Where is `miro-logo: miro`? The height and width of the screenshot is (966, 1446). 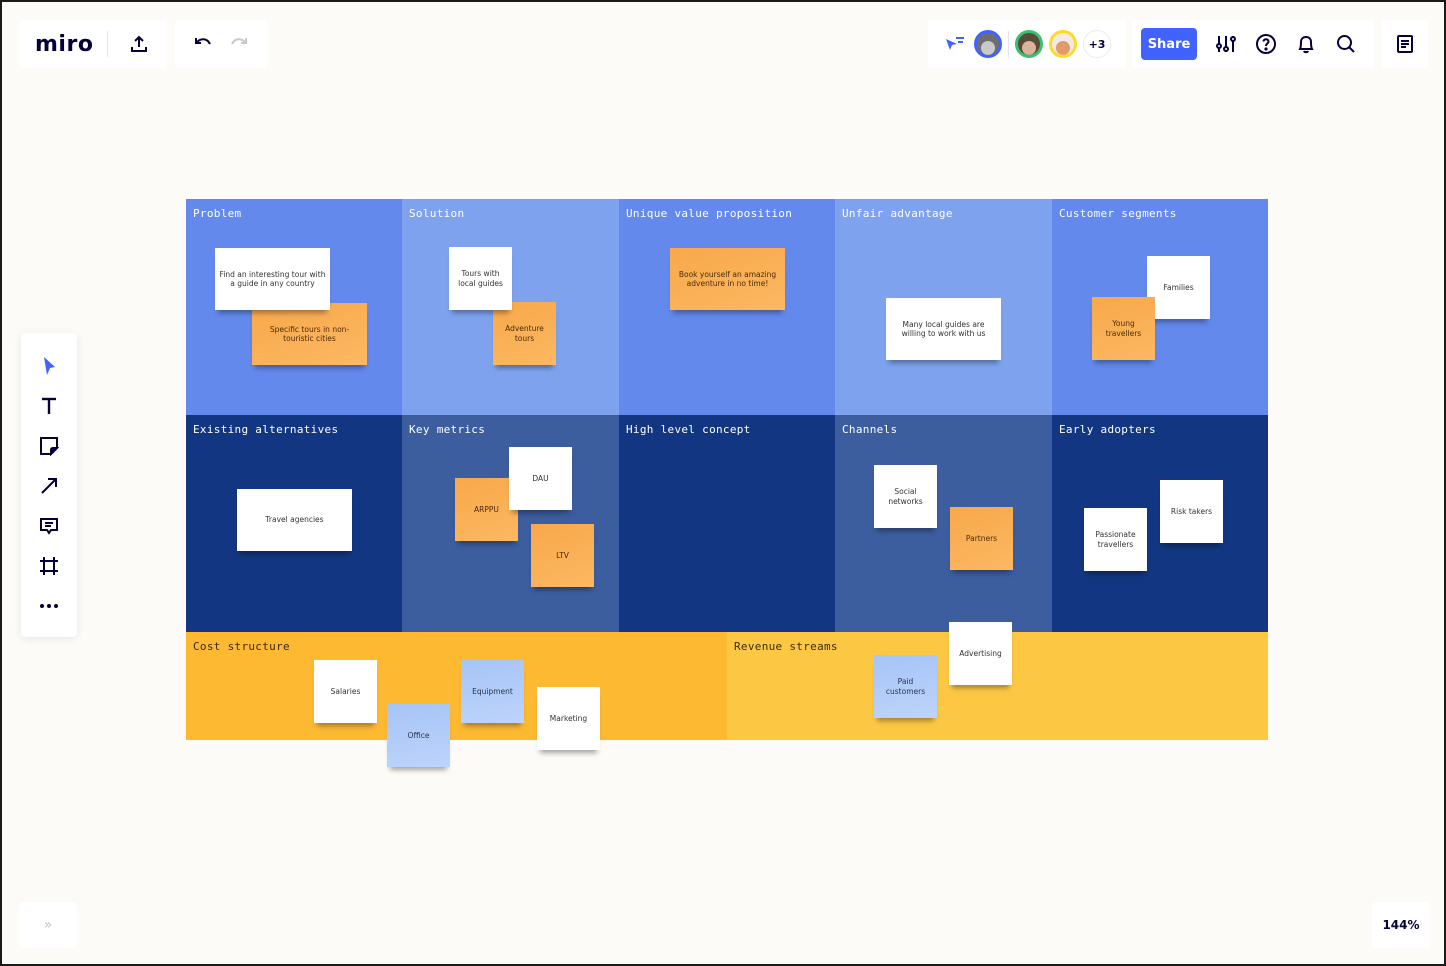
miro-logo: miro is located at coordinates (64, 44).